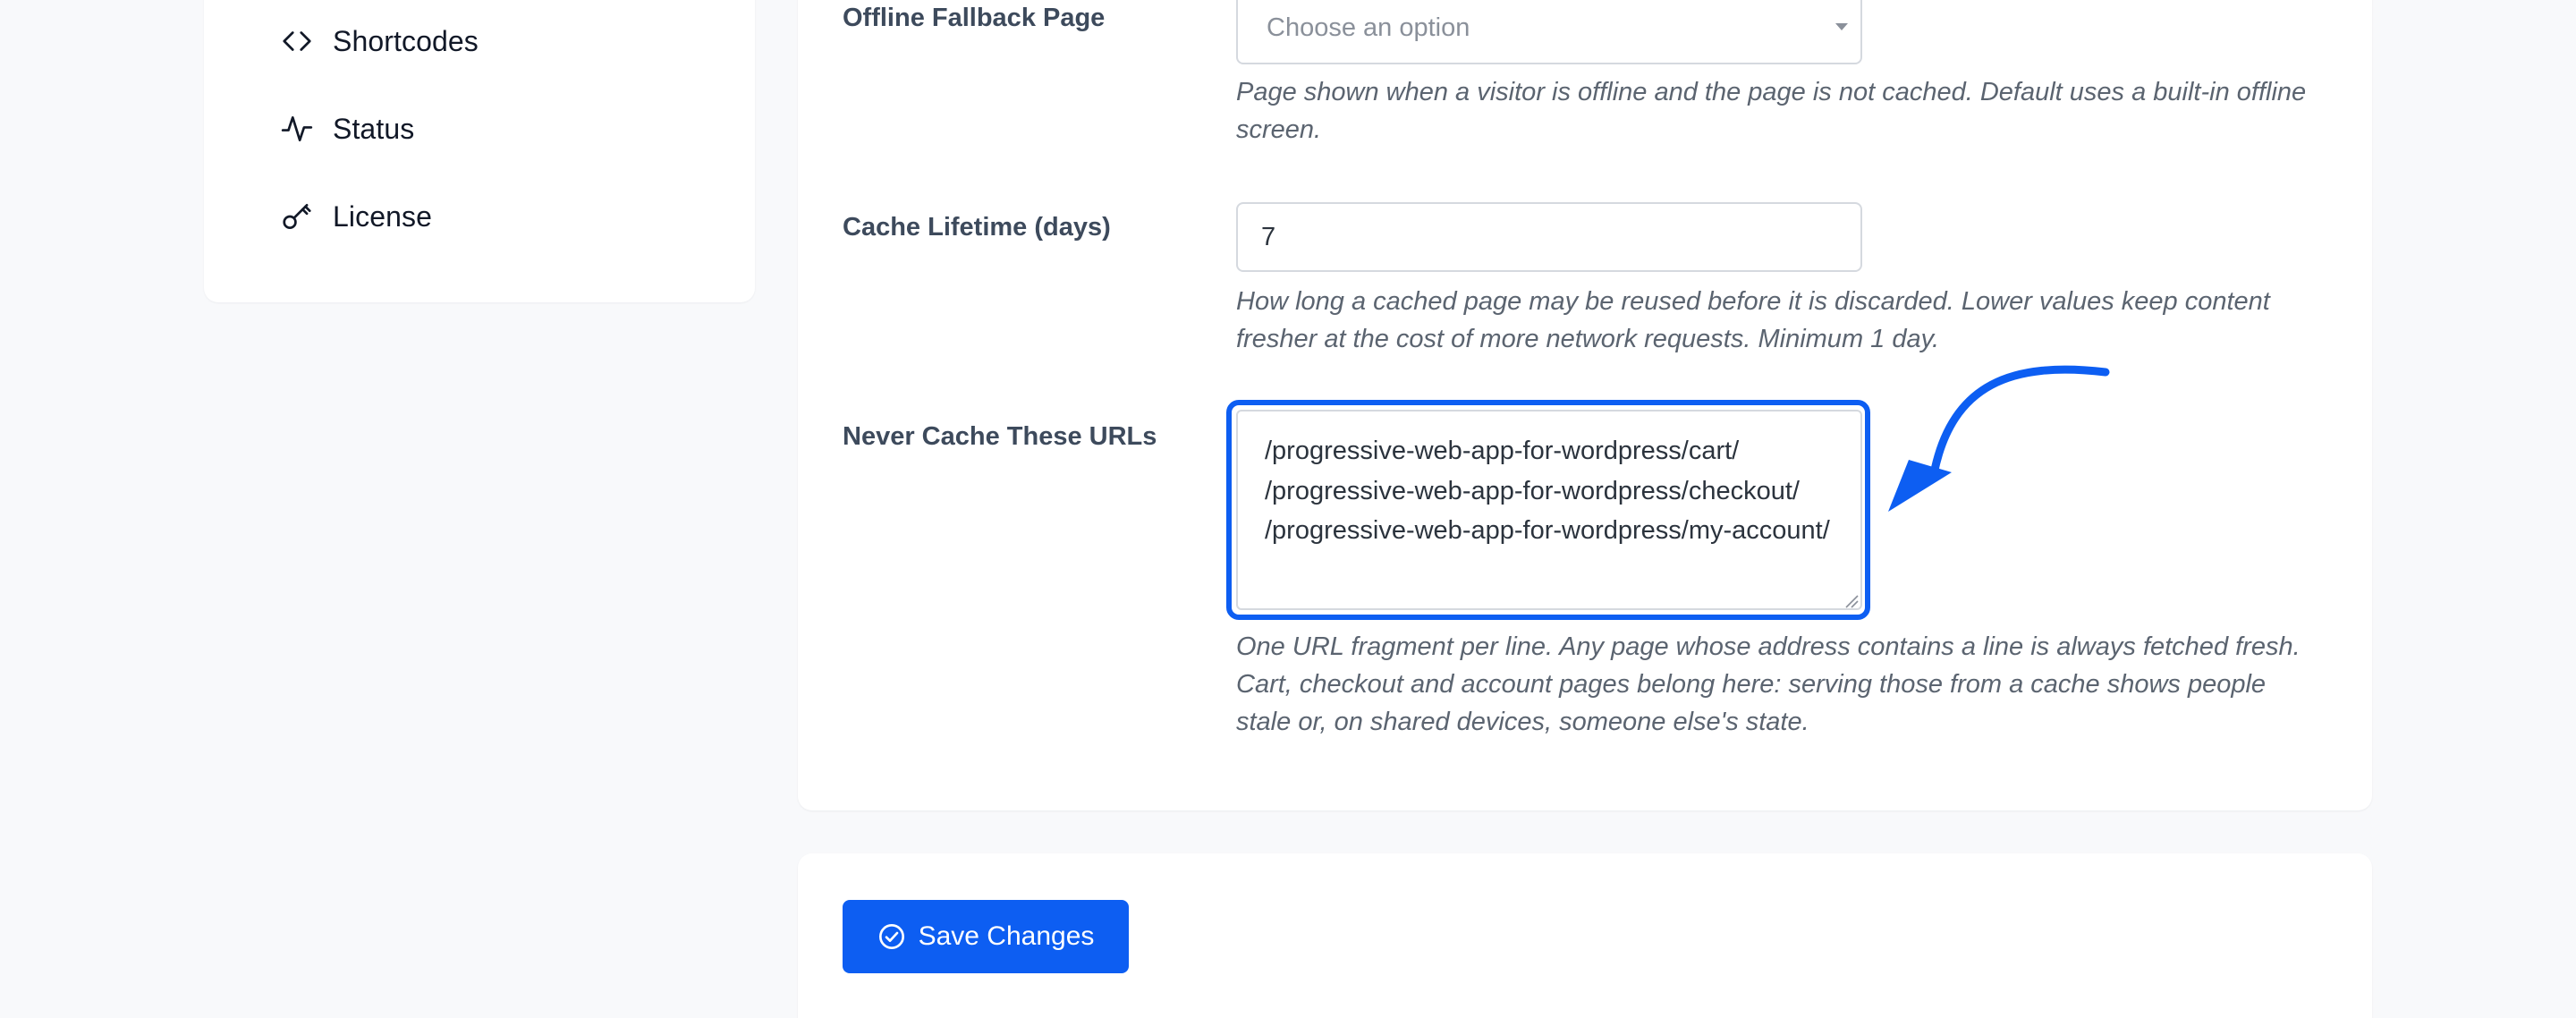 This screenshot has width=2576, height=1018. What do you see at coordinates (382, 216) in the screenshot?
I see `sidebar-item-label: License` at bounding box center [382, 216].